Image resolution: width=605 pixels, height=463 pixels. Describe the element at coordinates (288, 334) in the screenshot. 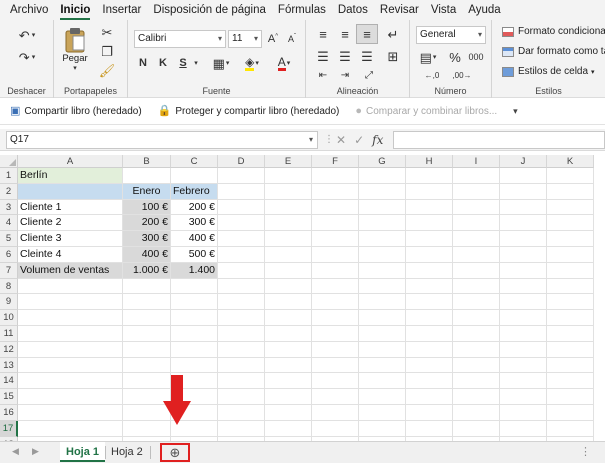

I see `cell-e11` at that location.